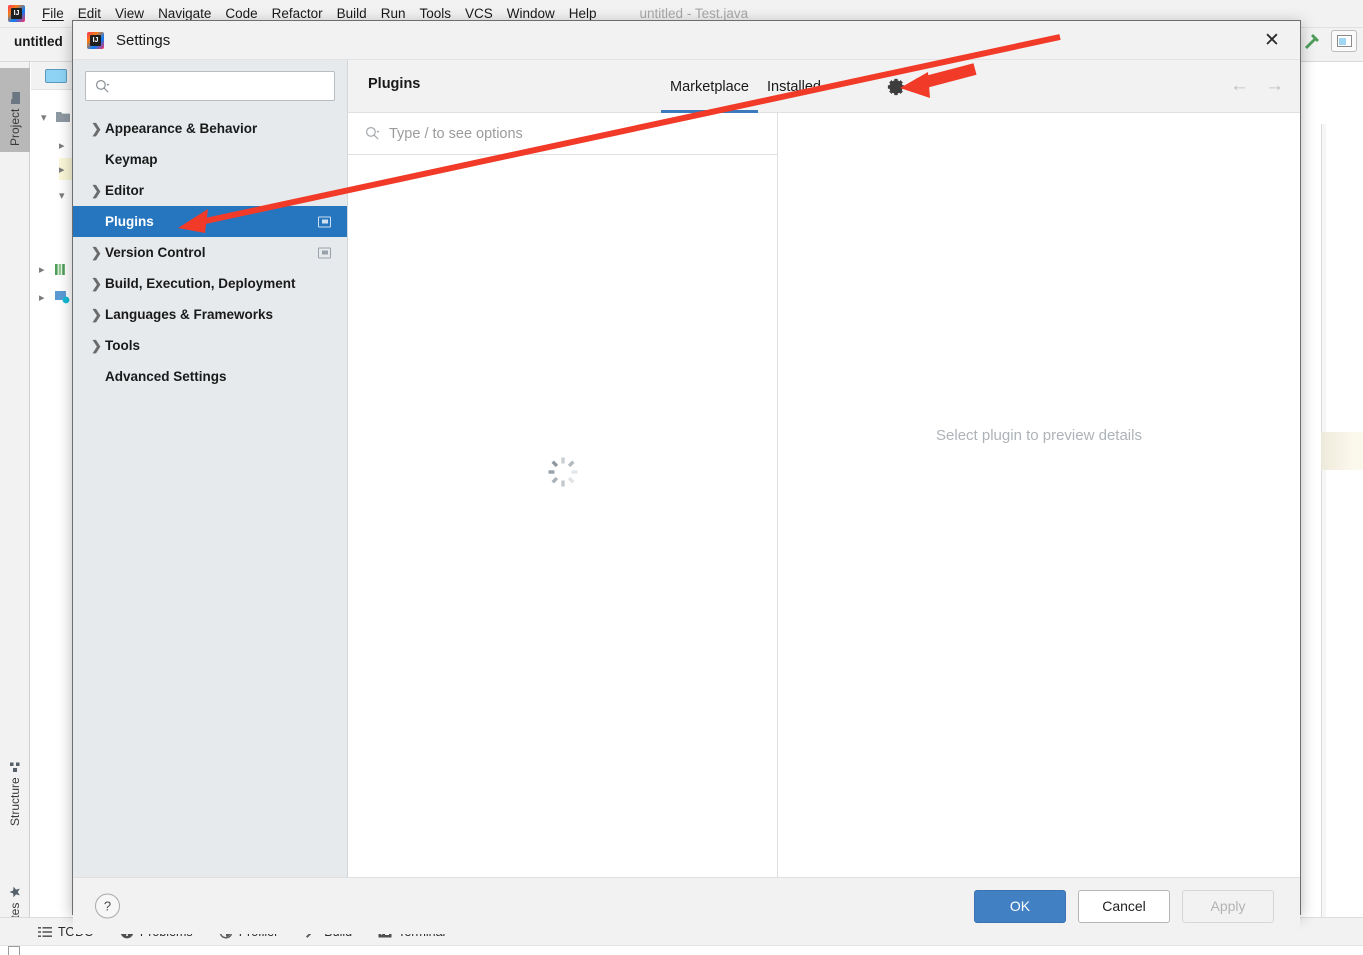 This screenshot has width=1363, height=955. I want to click on plugins-header: Plugins Marketplace Installed ← →, so click(824, 86).